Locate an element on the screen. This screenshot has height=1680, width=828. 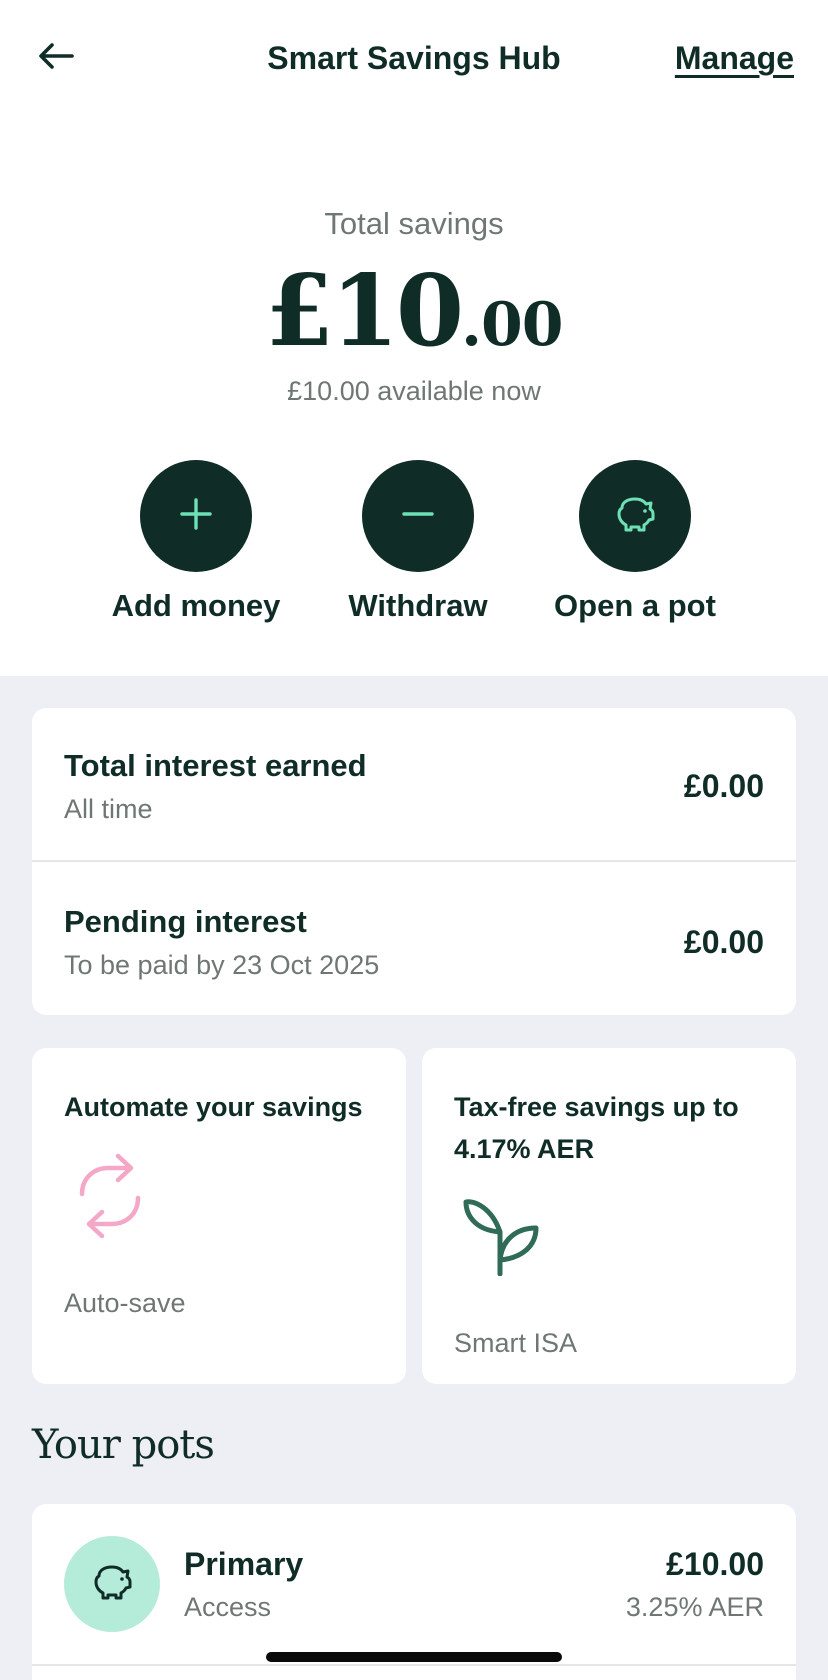
total-interest-value: £0.00 is located at coordinates (723, 786).